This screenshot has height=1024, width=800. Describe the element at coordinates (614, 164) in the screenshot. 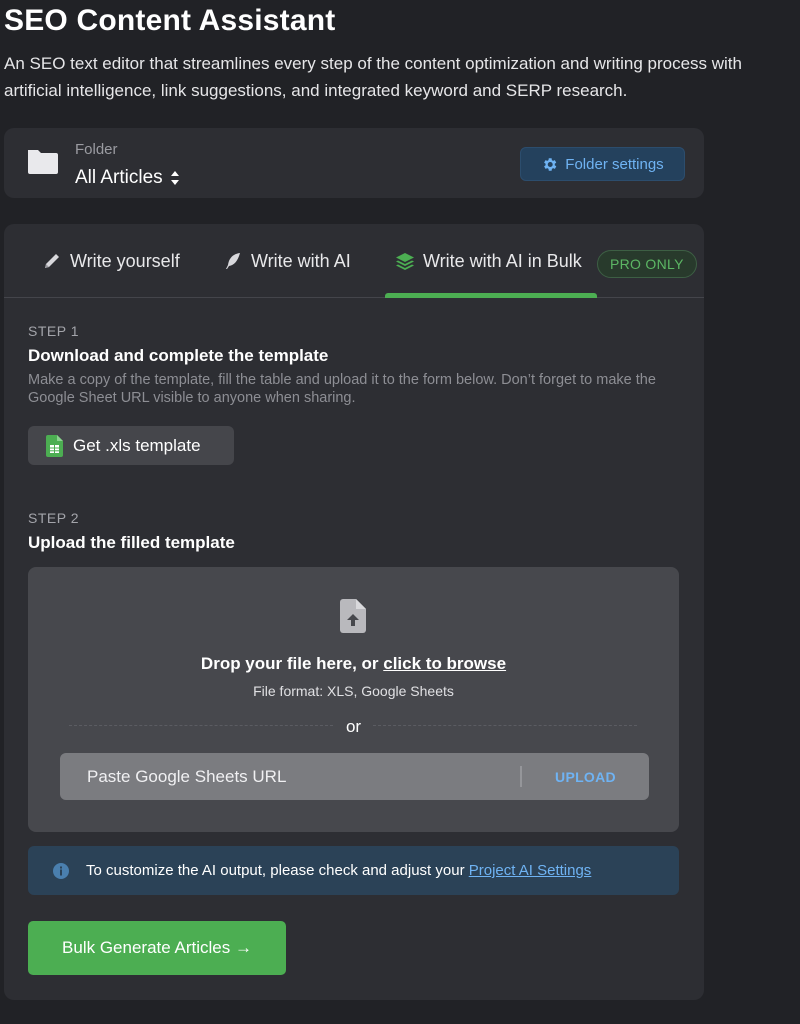

I see `folder-settings-label: Folder settings` at that location.